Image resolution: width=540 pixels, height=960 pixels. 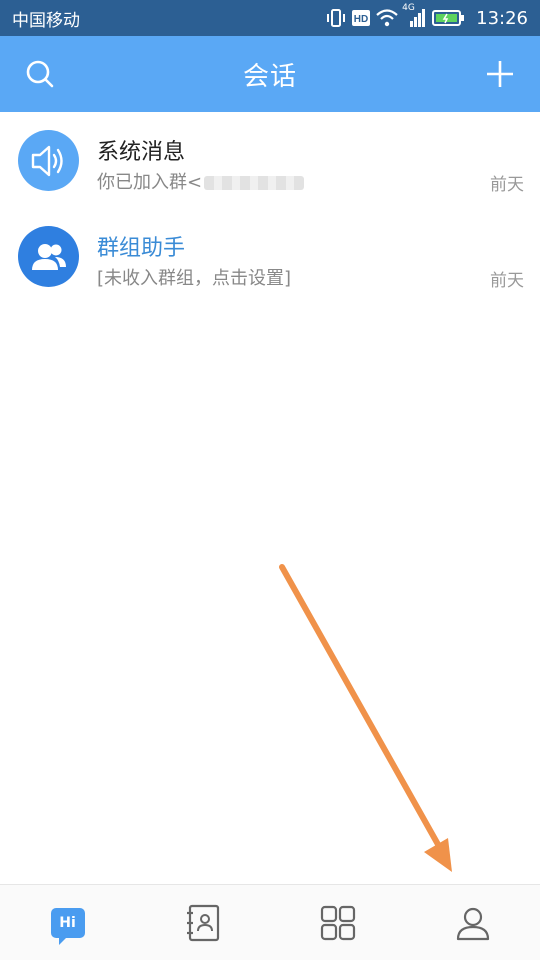 I want to click on chat-hi-icon: Hi, so click(x=67, y=926).